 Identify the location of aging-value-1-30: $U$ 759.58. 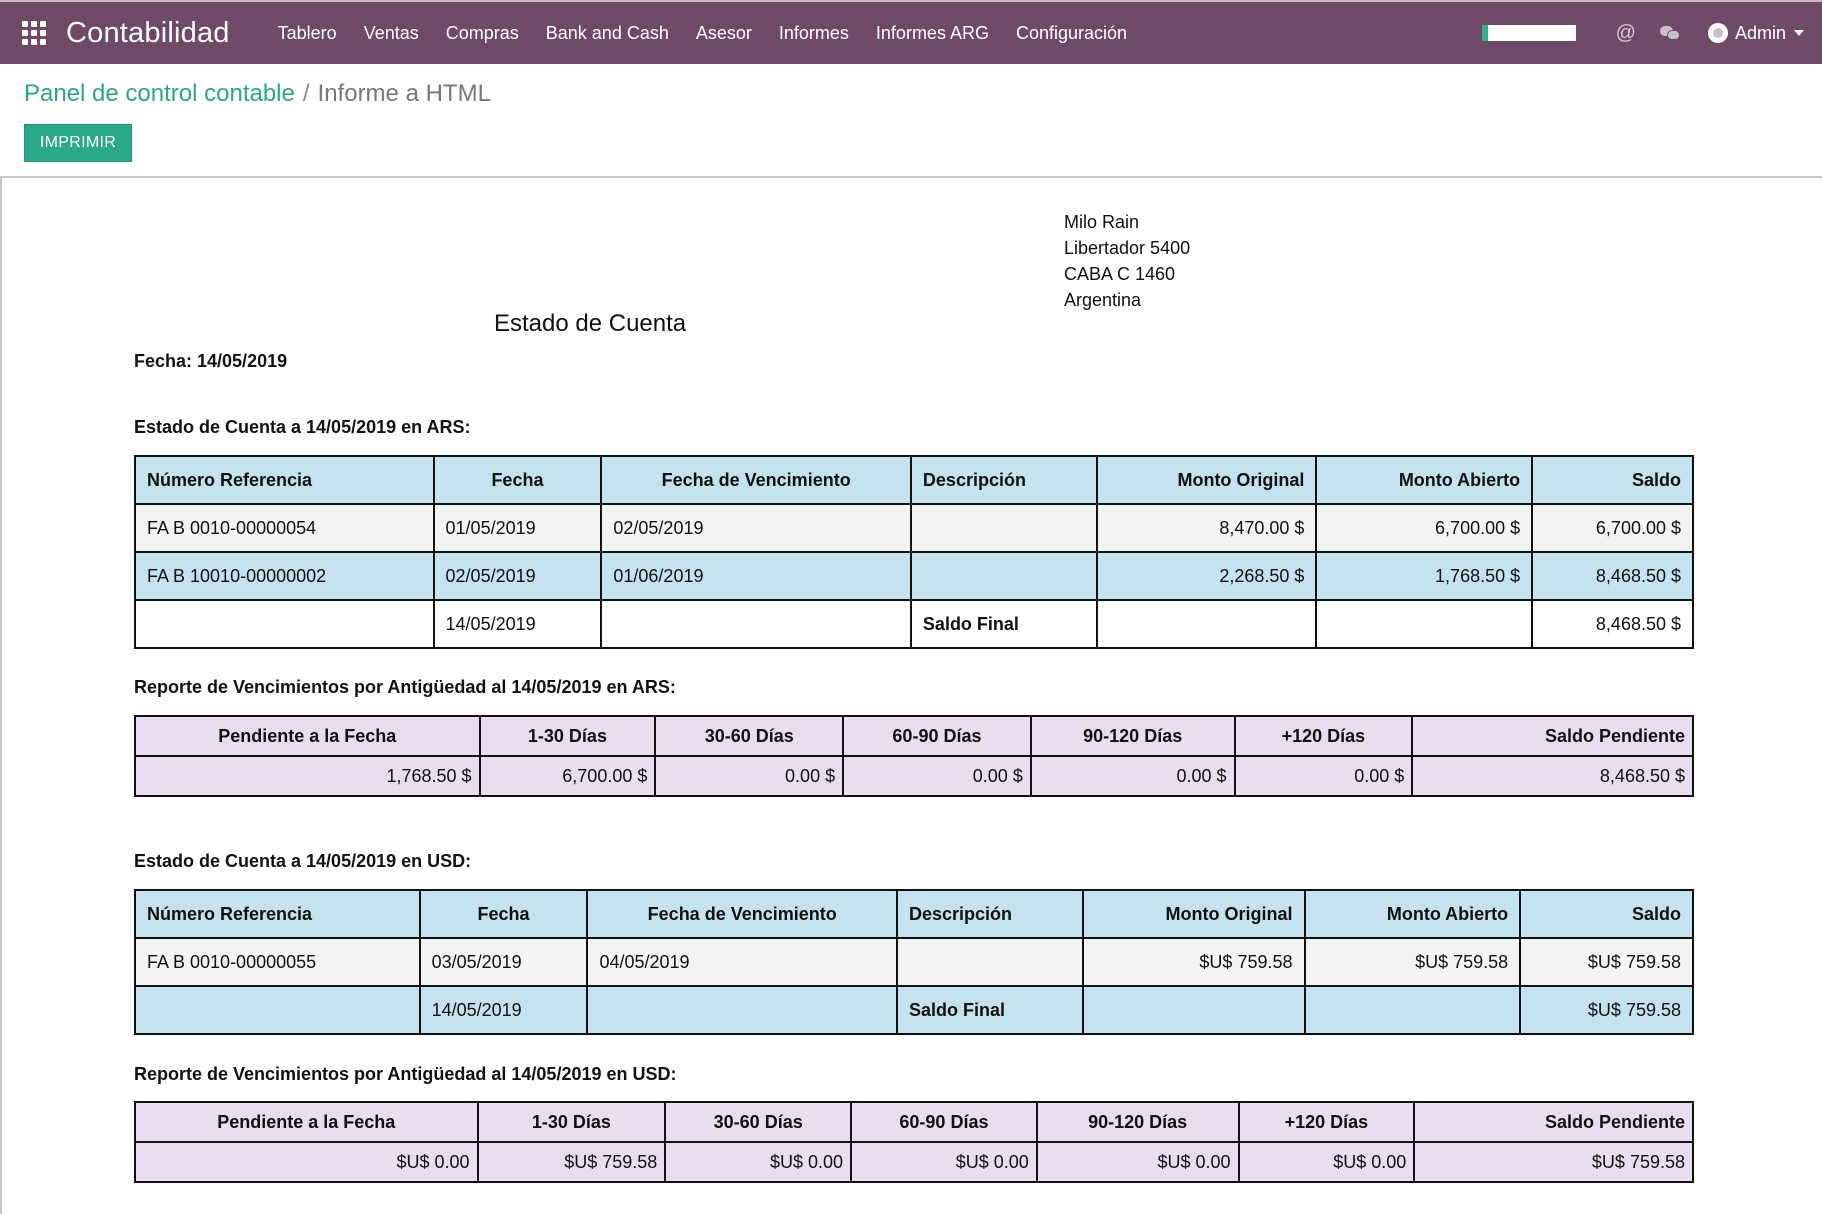
(571, 1162).